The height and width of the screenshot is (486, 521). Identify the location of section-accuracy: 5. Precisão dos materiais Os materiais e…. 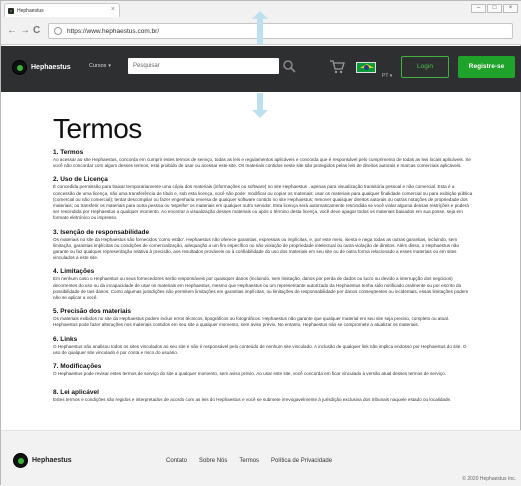
(263, 318).